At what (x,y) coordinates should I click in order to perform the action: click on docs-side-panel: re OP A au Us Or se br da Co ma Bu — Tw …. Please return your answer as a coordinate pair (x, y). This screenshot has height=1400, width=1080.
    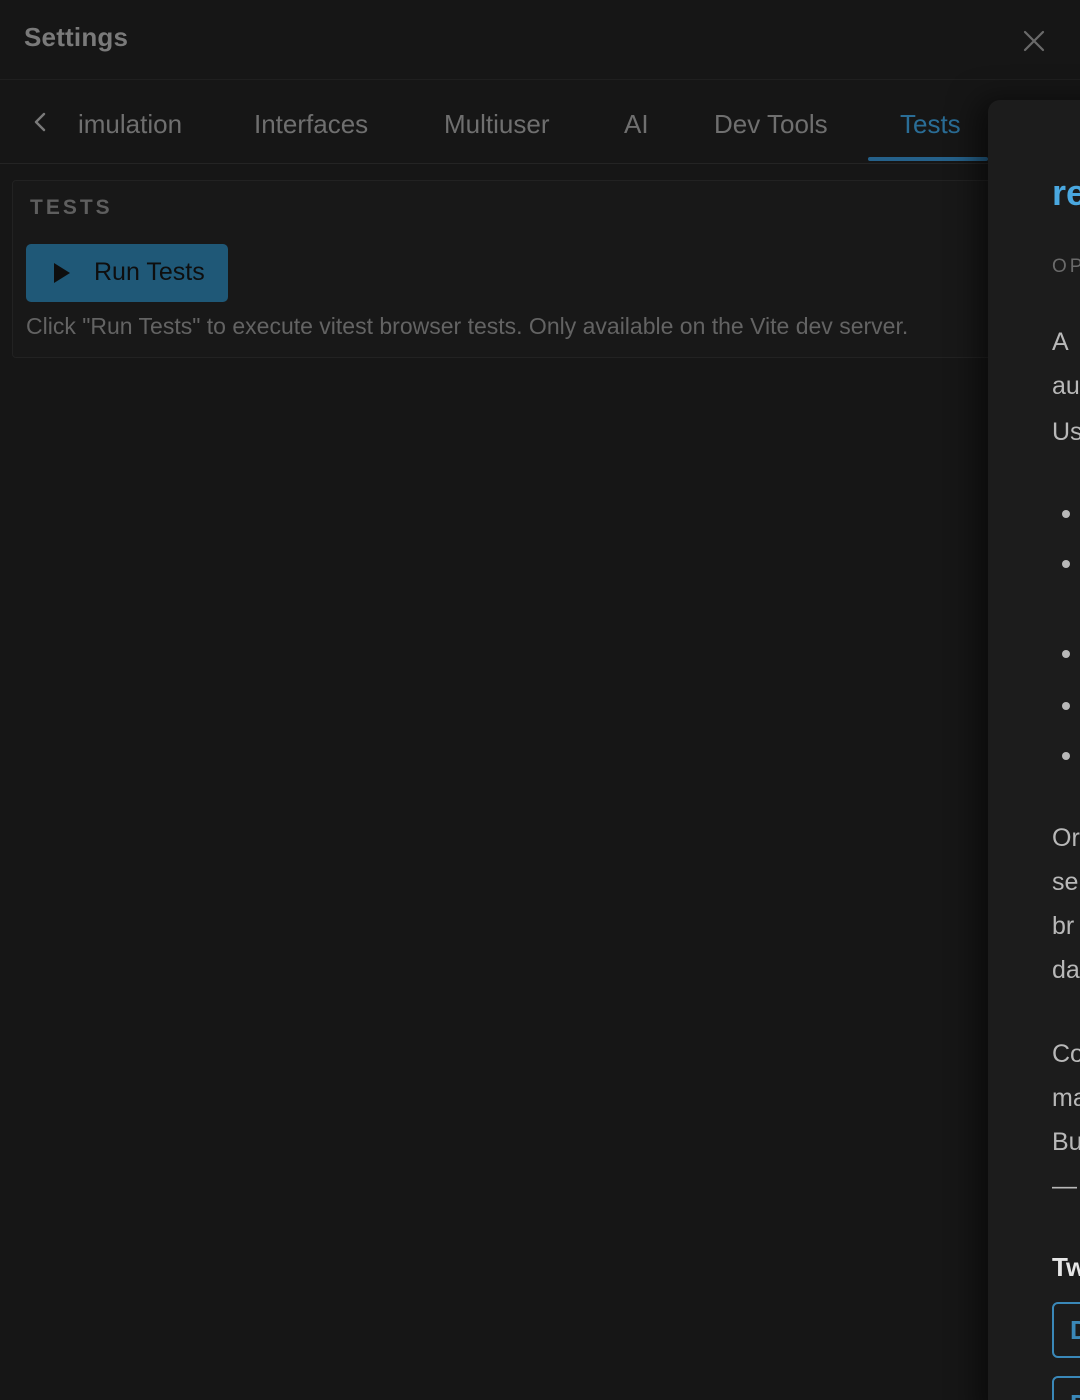
    Looking at the image, I should click on (1034, 750).